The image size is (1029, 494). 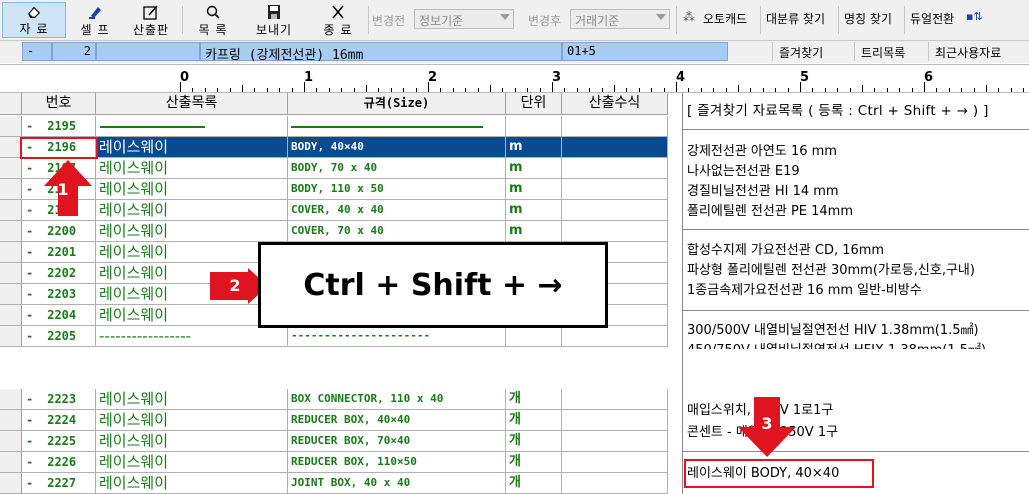 What do you see at coordinates (882, 51) in the screenshot?
I see `tree-list-button: 트리목록` at bounding box center [882, 51].